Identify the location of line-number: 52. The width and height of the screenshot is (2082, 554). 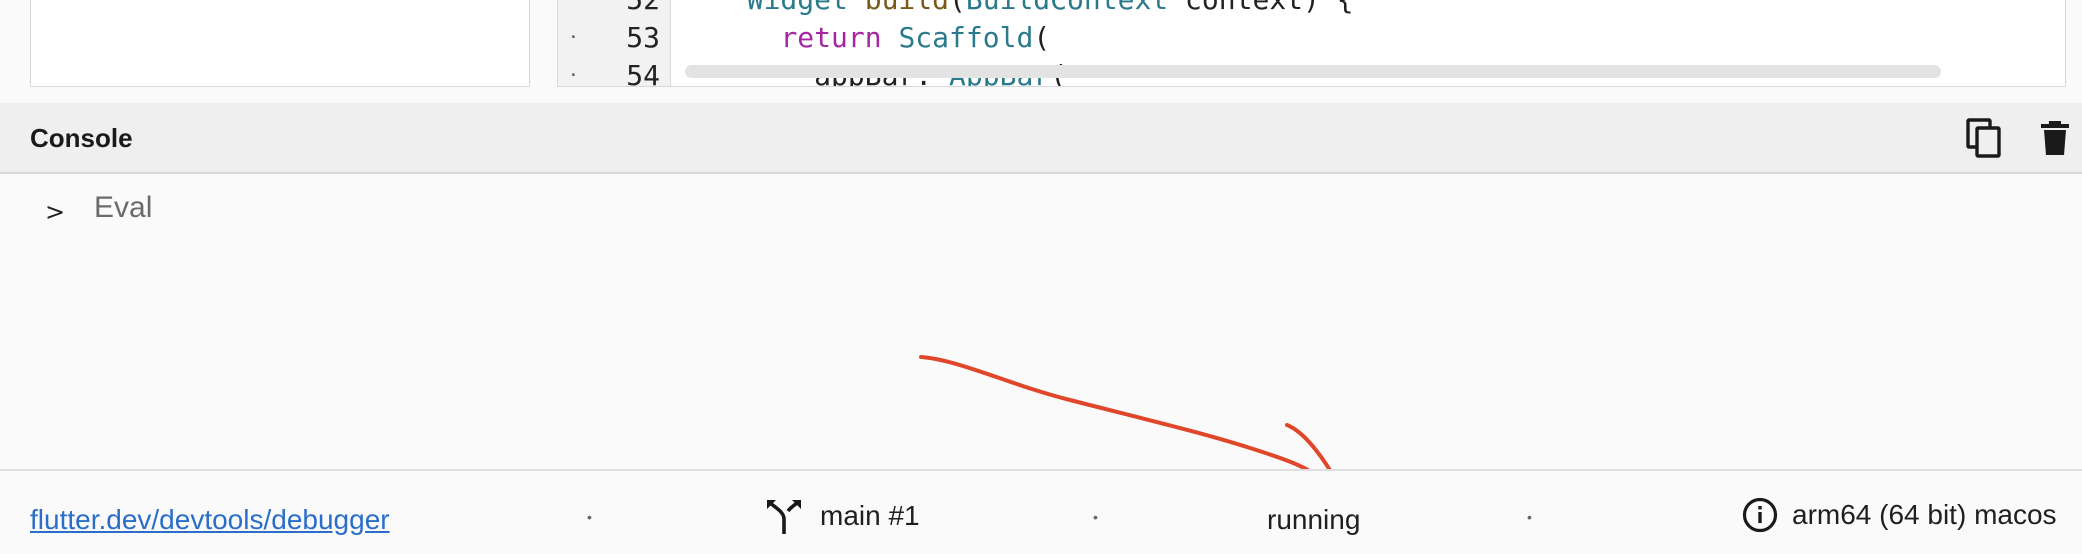
(629, 9).